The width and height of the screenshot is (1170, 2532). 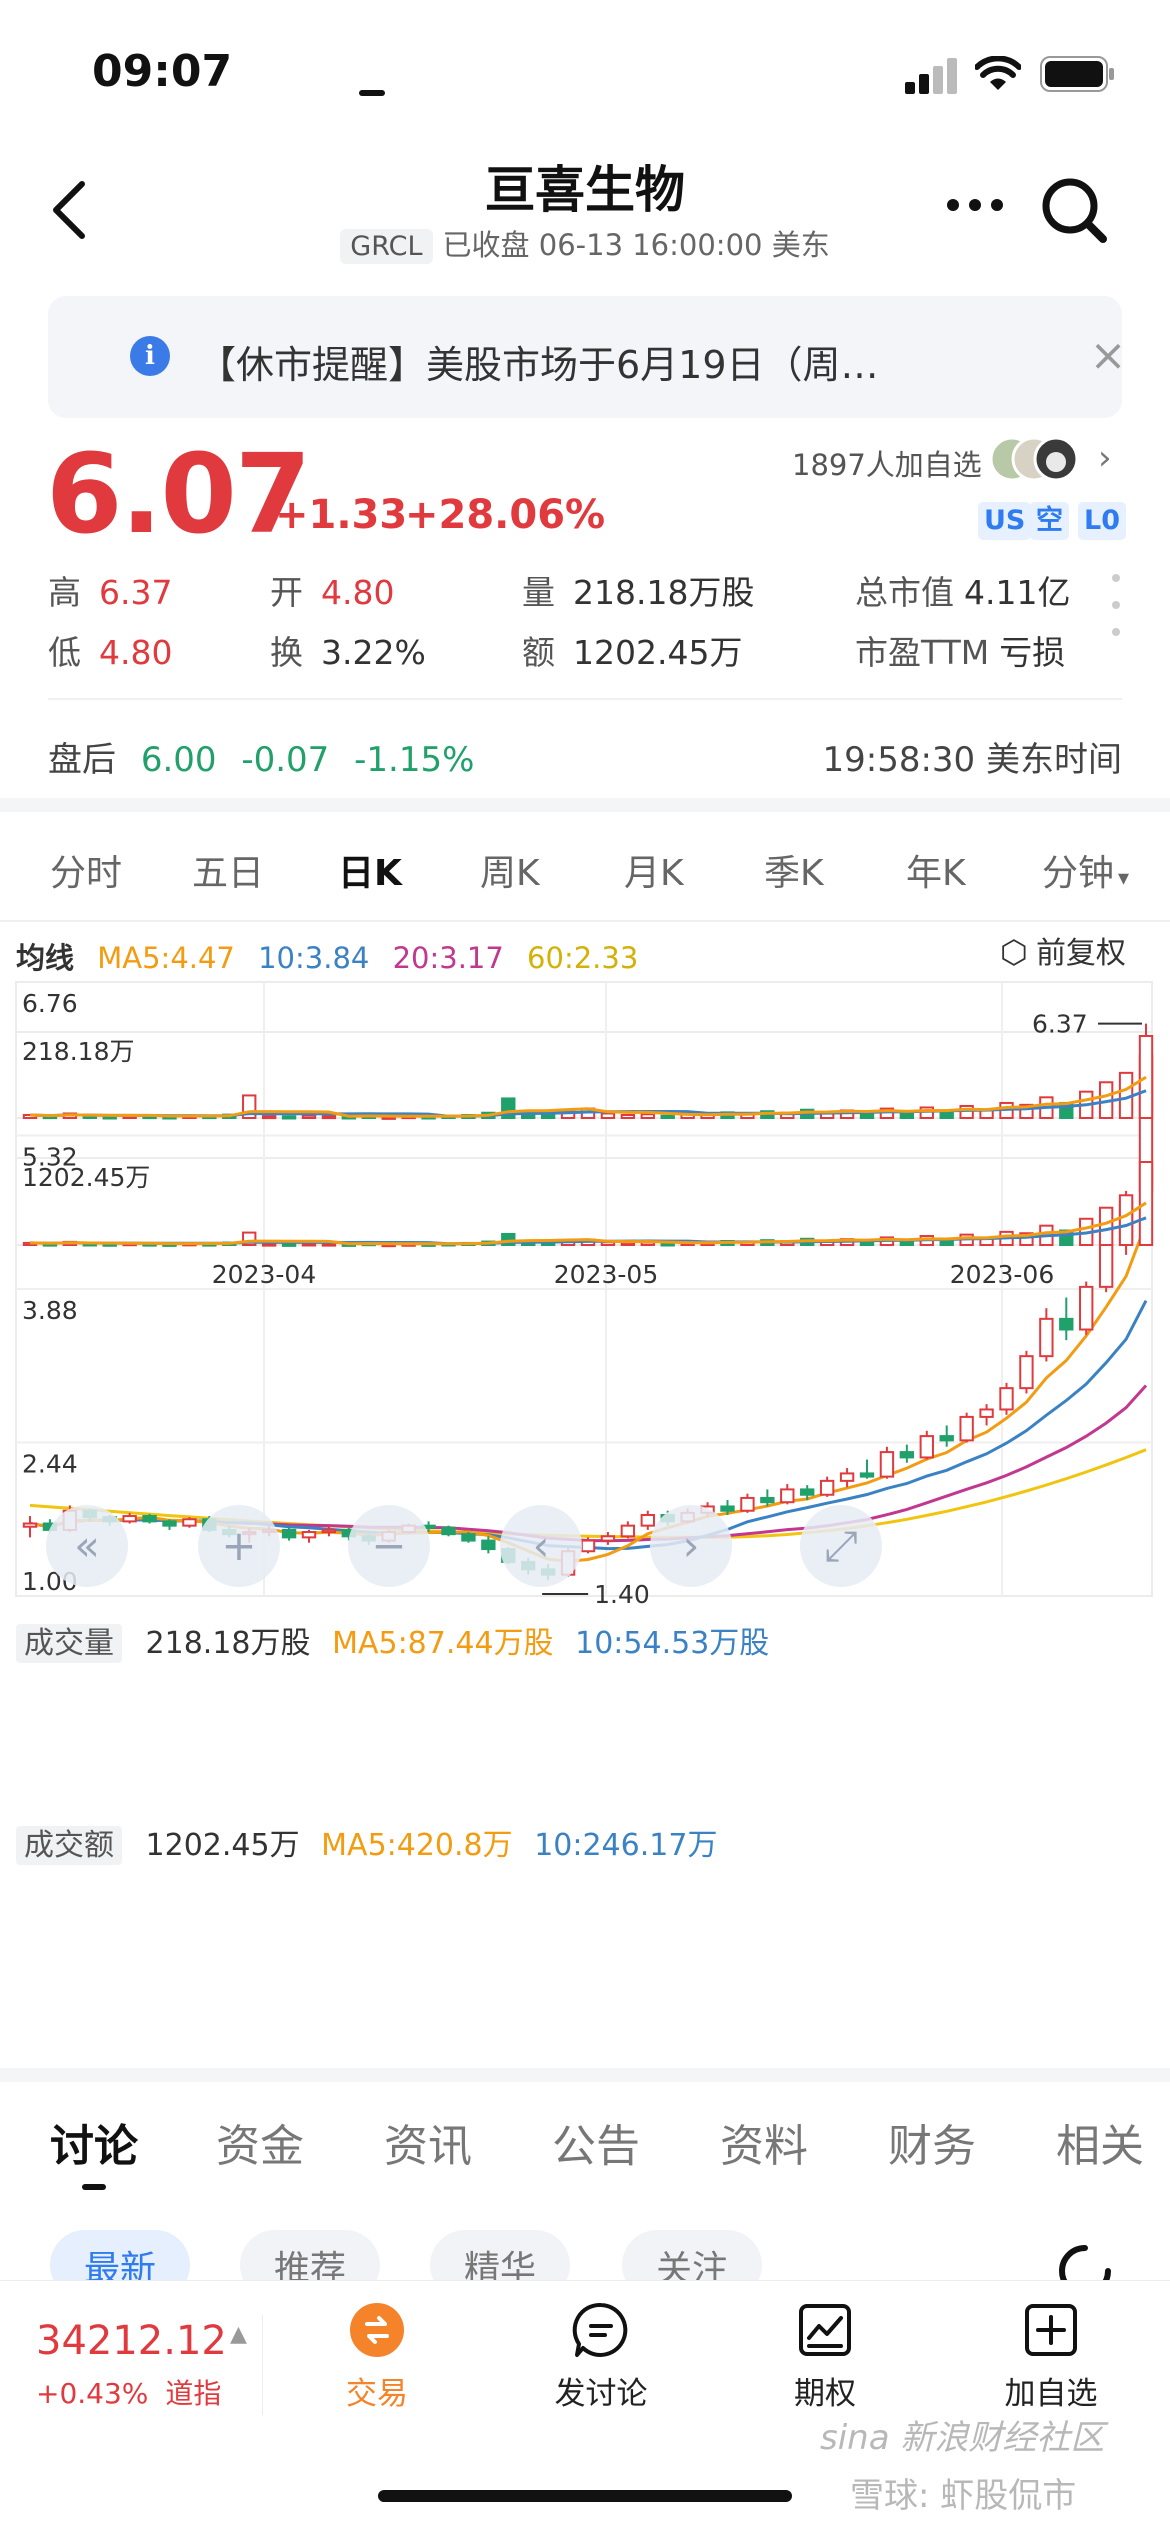 I want to click on zoom-out-button: −, so click(x=389, y=1546).